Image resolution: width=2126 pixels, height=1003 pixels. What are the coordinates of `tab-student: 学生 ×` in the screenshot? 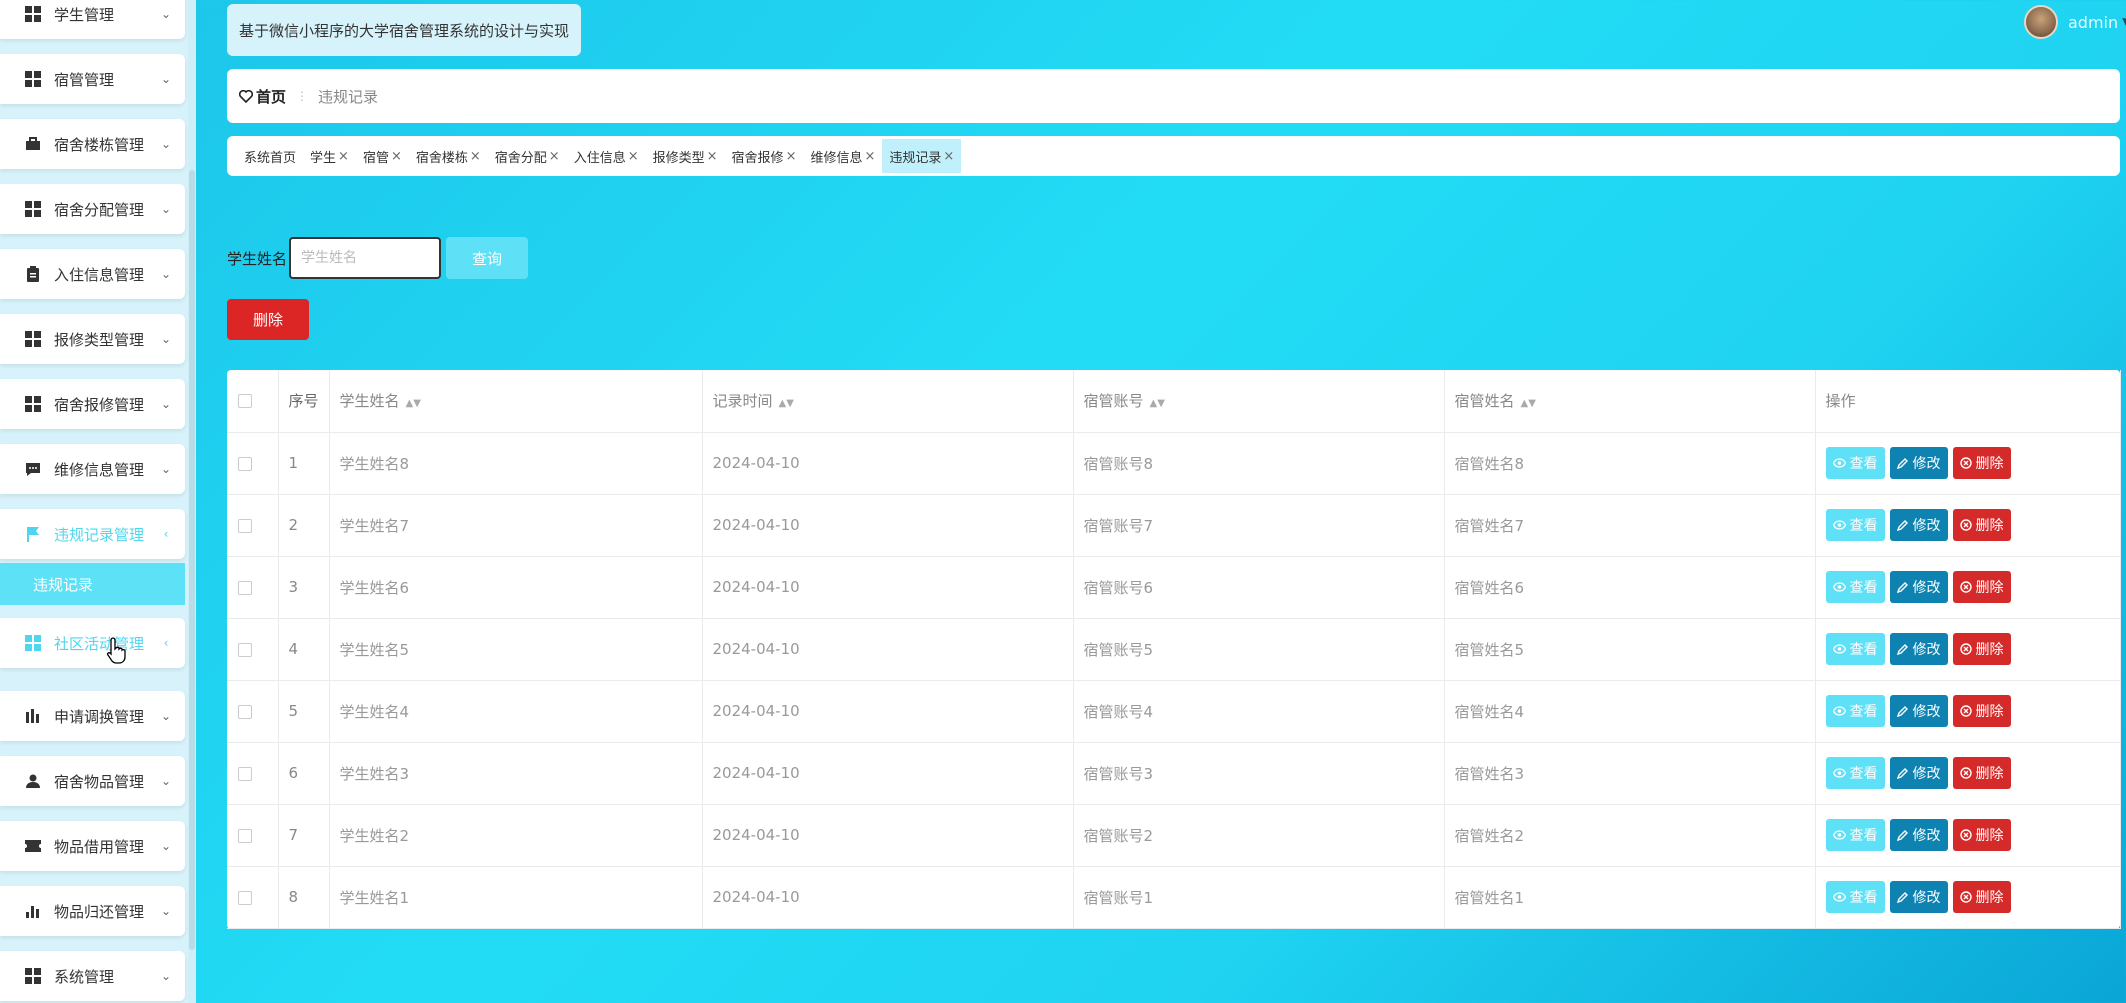 It's located at (329, 156).